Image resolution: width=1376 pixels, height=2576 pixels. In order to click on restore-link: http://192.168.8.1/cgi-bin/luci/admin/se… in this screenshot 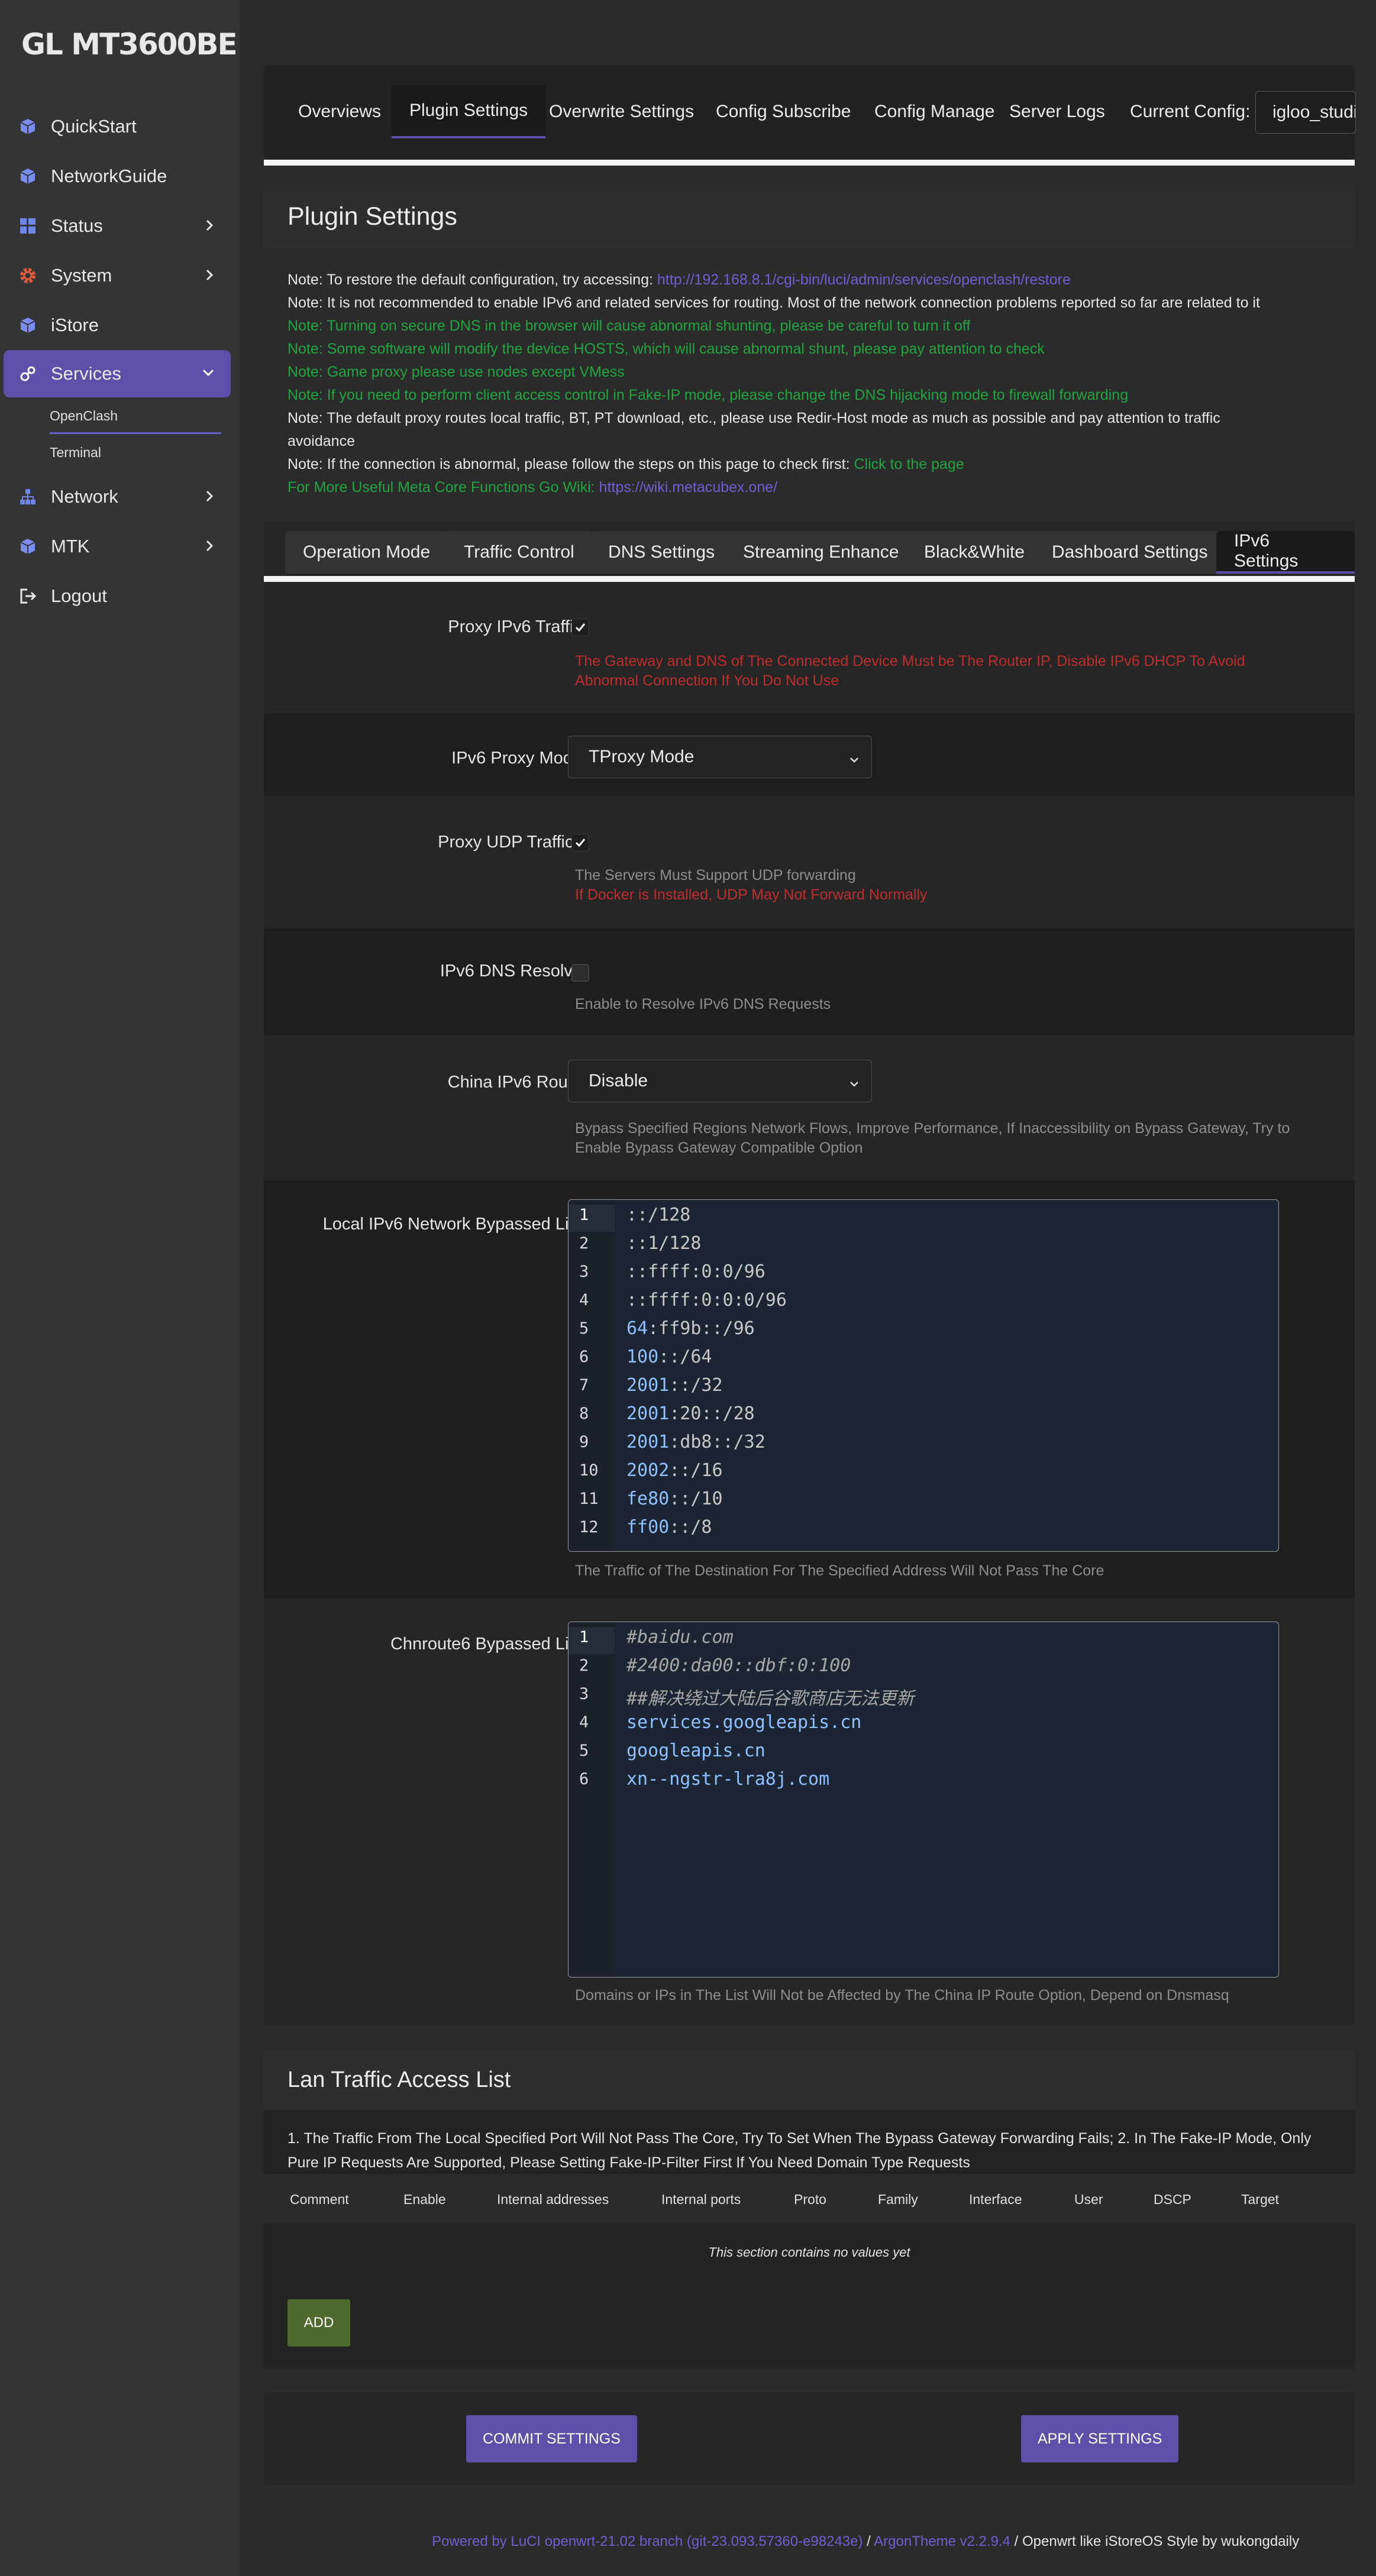, I will do `click(864, 280)`.